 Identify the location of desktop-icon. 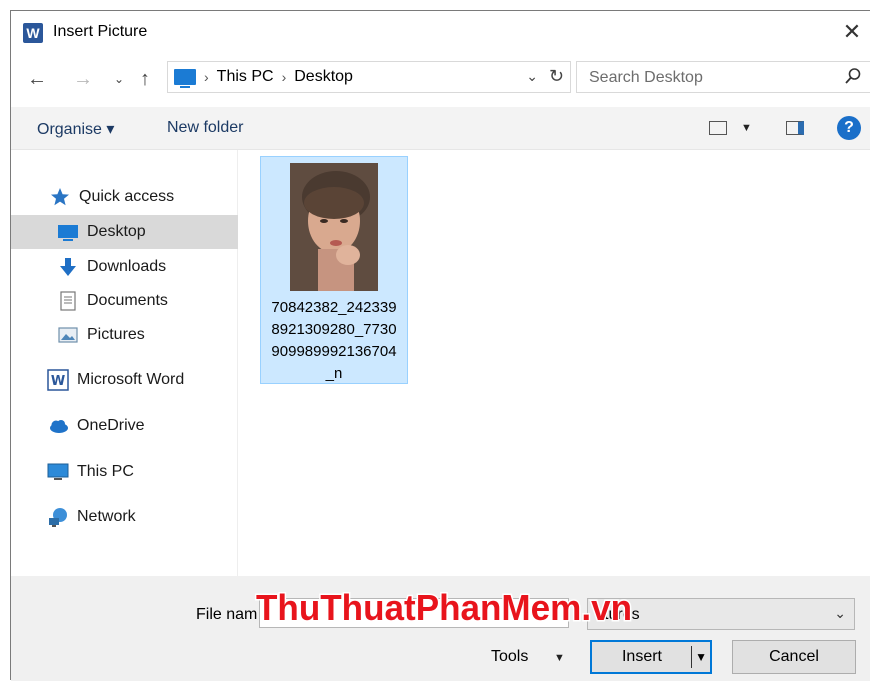
(68, 232).